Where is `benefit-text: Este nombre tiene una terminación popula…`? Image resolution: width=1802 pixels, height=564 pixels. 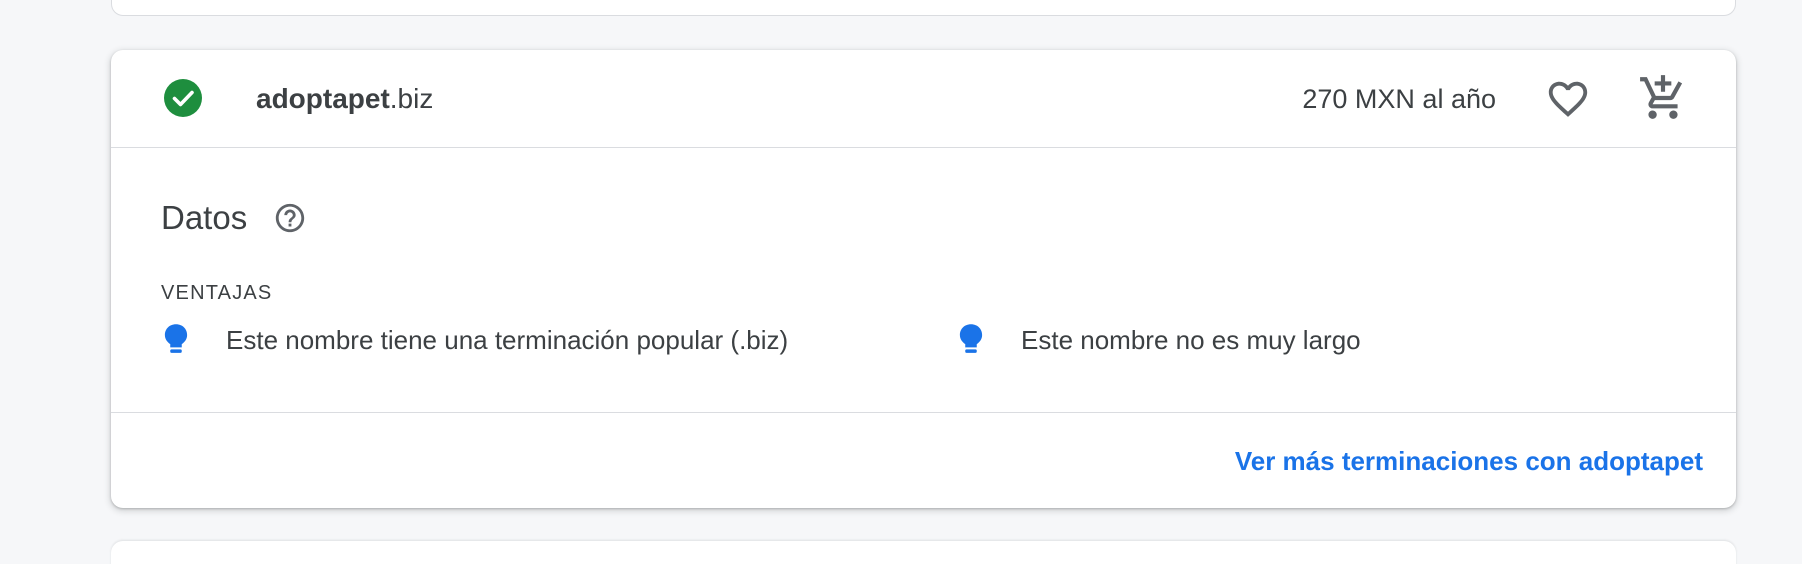
benefit-text: Este nombre tiene una terminación popula… is located at coordinates (507, 340).